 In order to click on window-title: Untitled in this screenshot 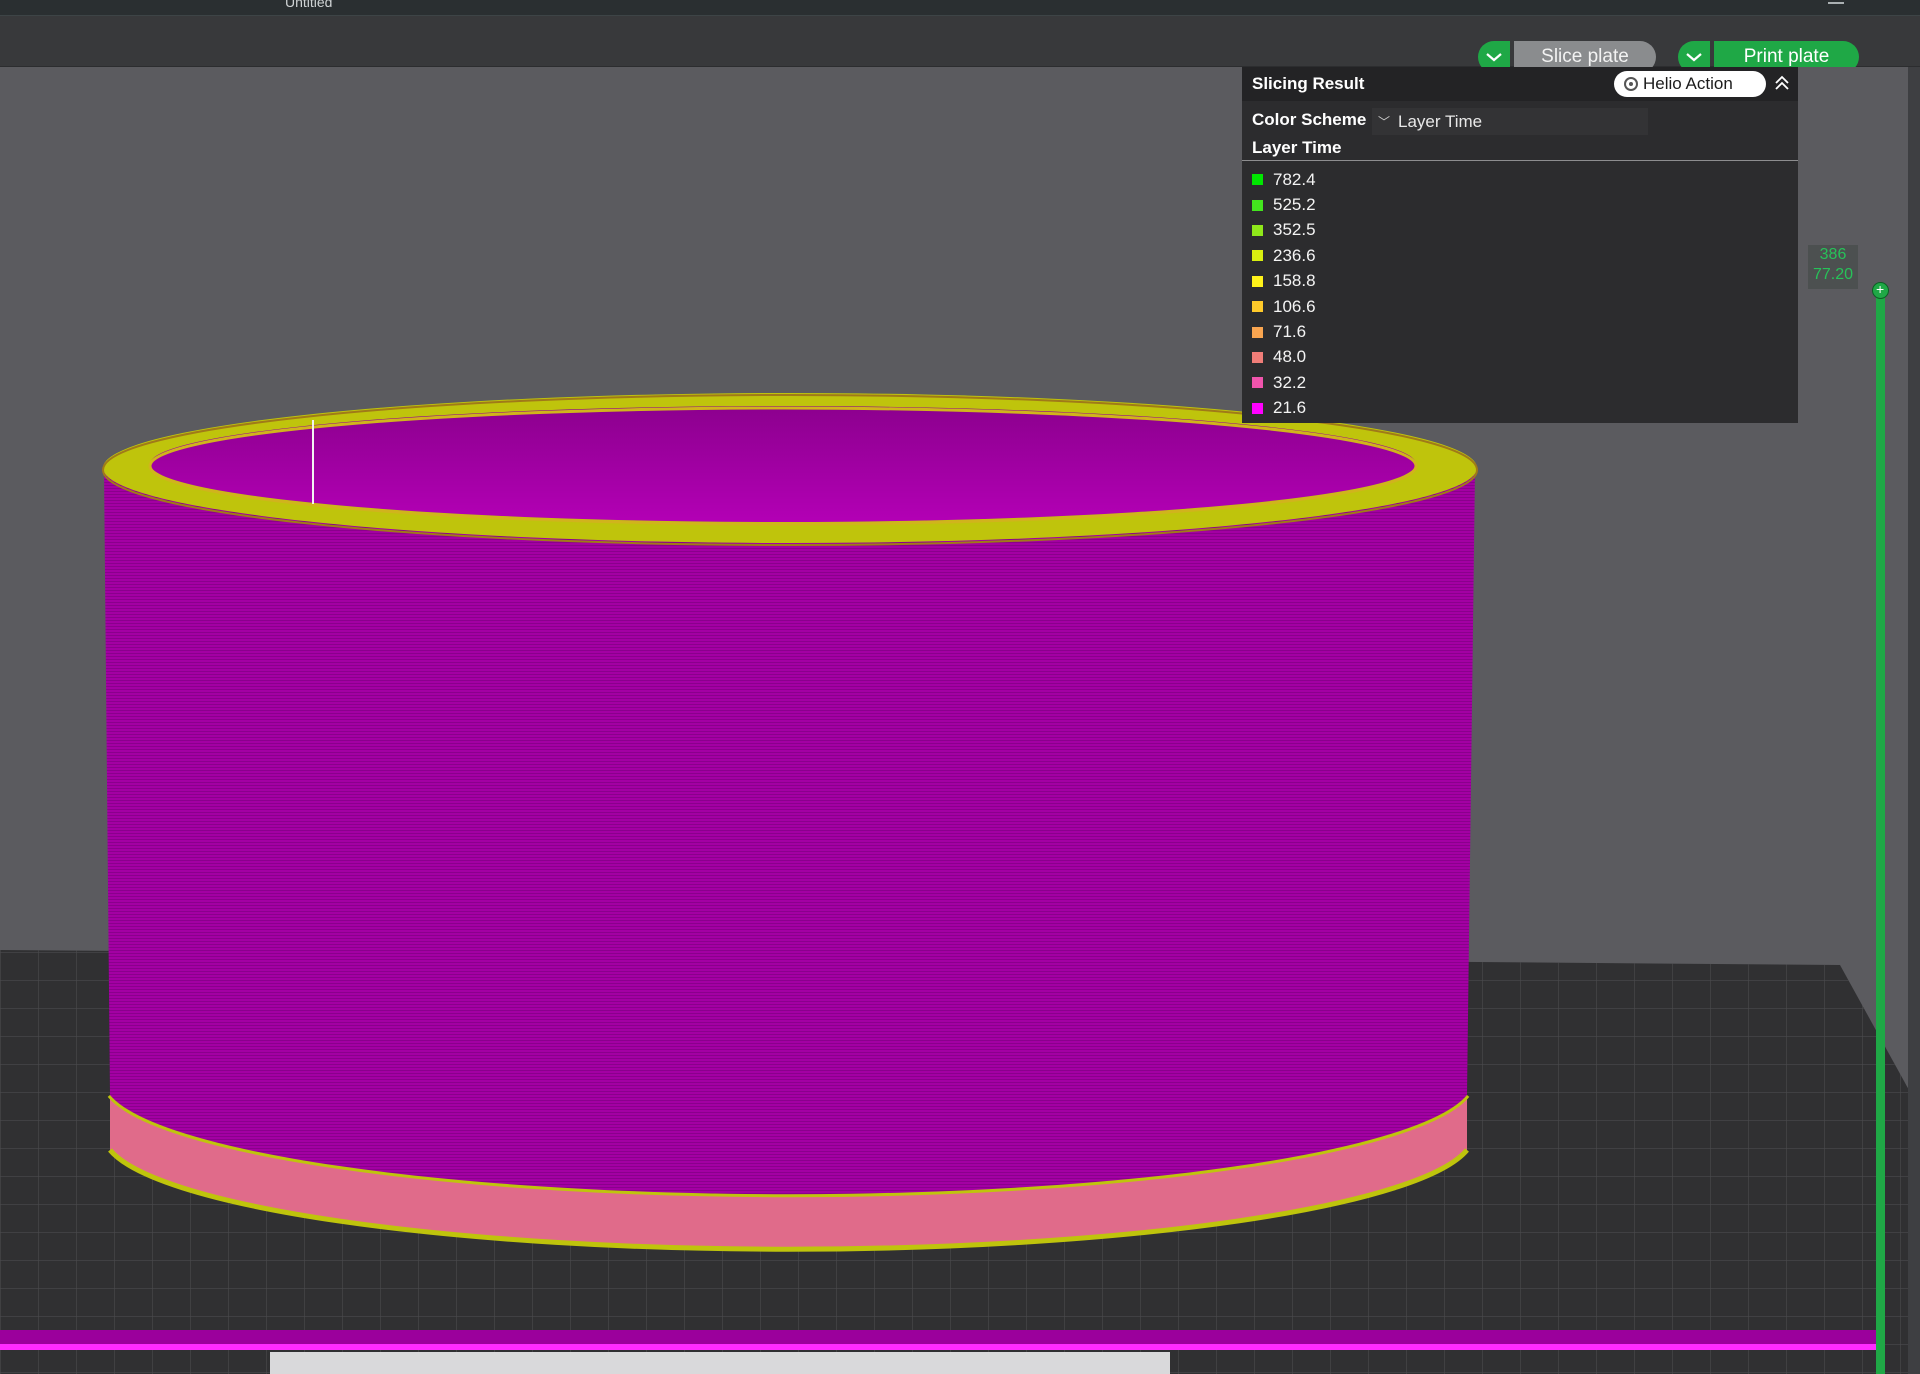, I will do `click(309, 5)`.